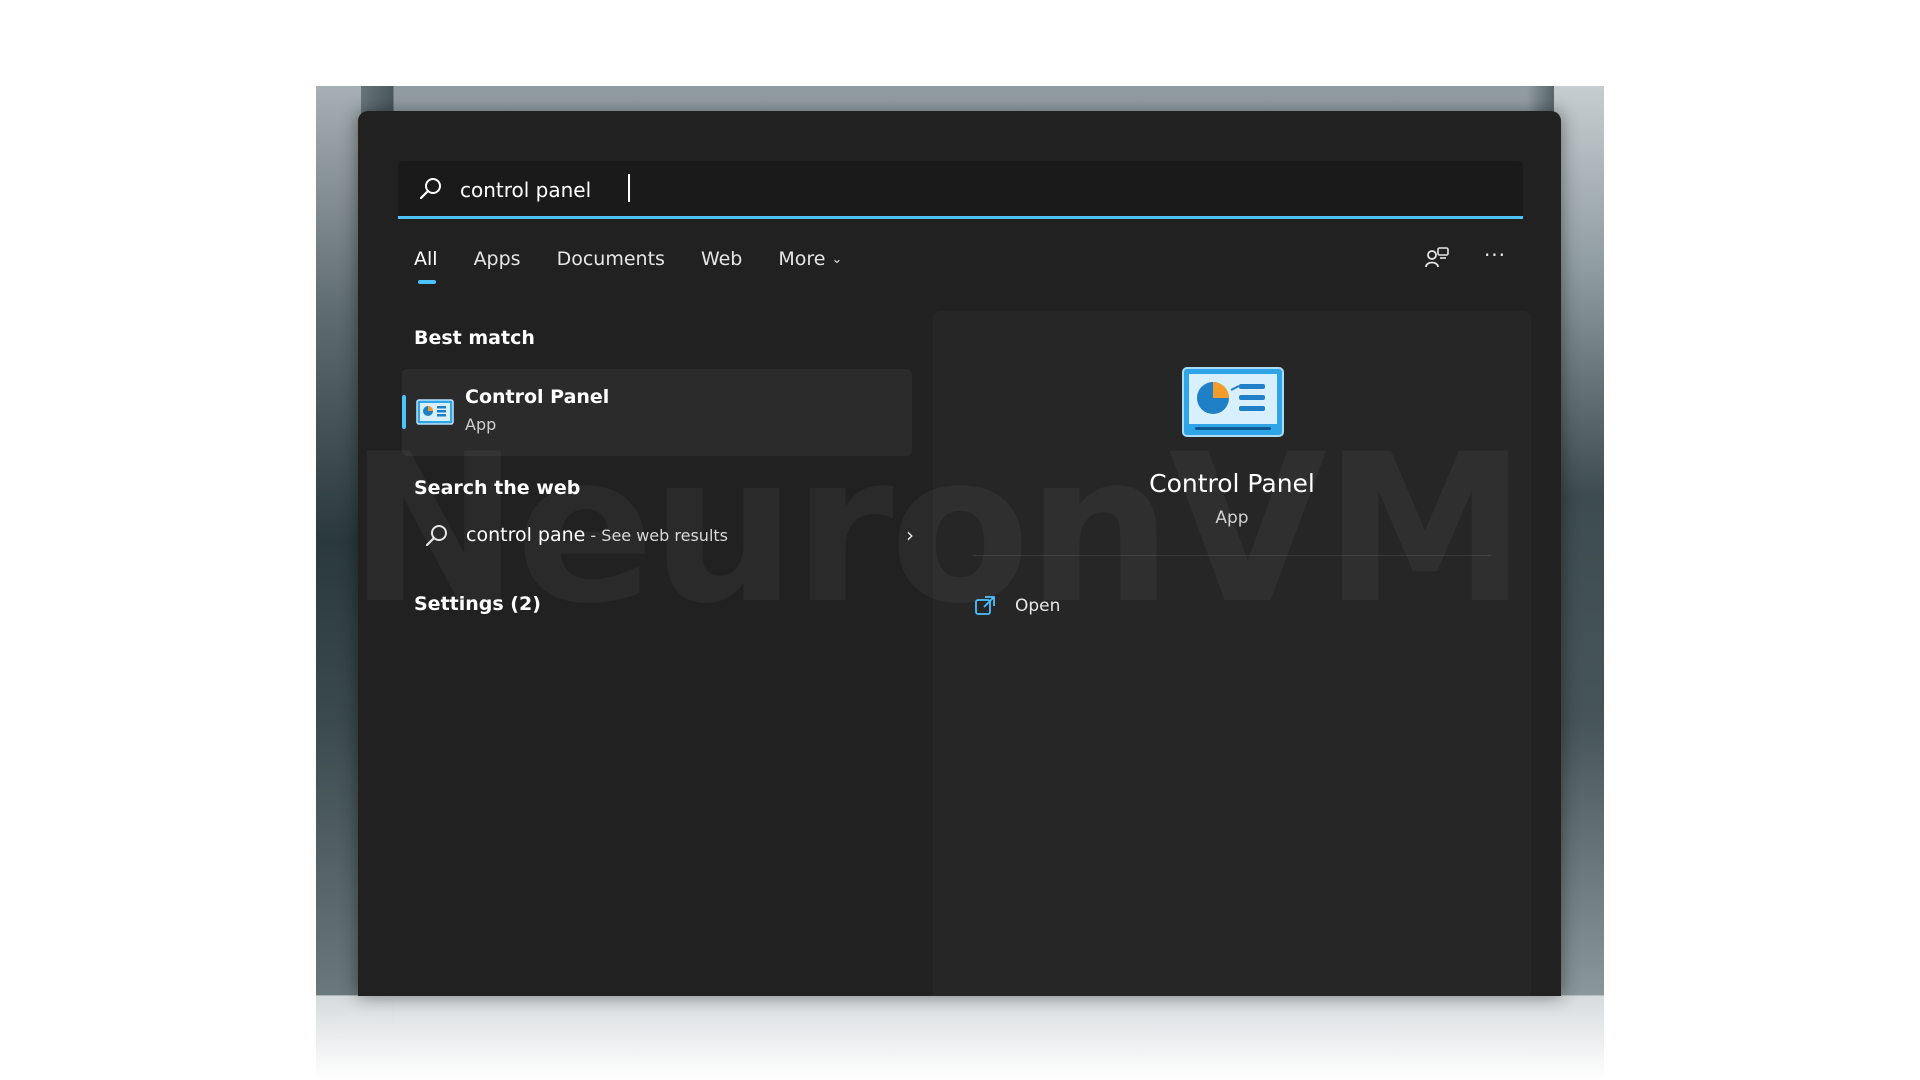 The height and width of the screenshot is (1080, 1920). What do you see at coordinates (1232, 555) in the screenshot?
I see `preview-divider` at bounding box center [1232, 555].